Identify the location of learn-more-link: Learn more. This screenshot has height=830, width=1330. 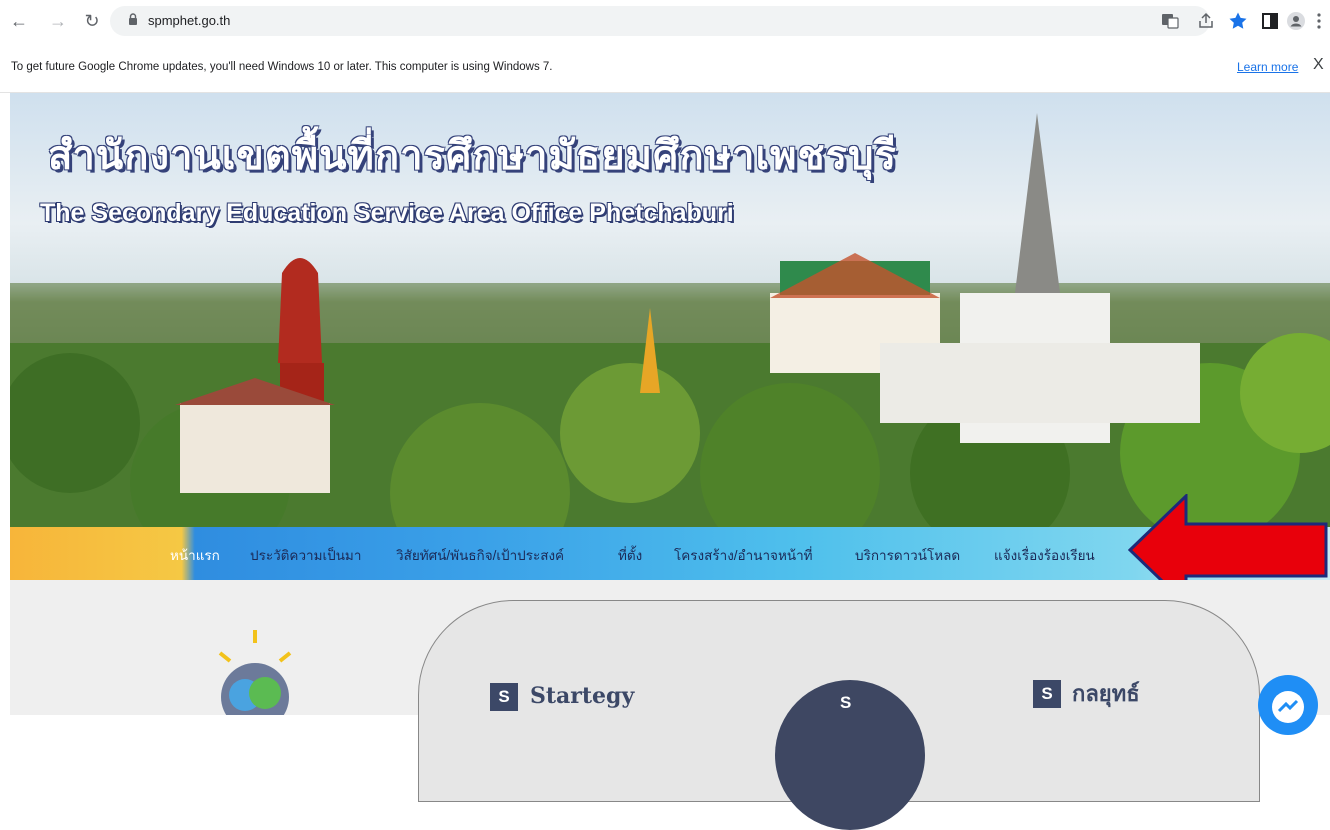
(1267, 67).